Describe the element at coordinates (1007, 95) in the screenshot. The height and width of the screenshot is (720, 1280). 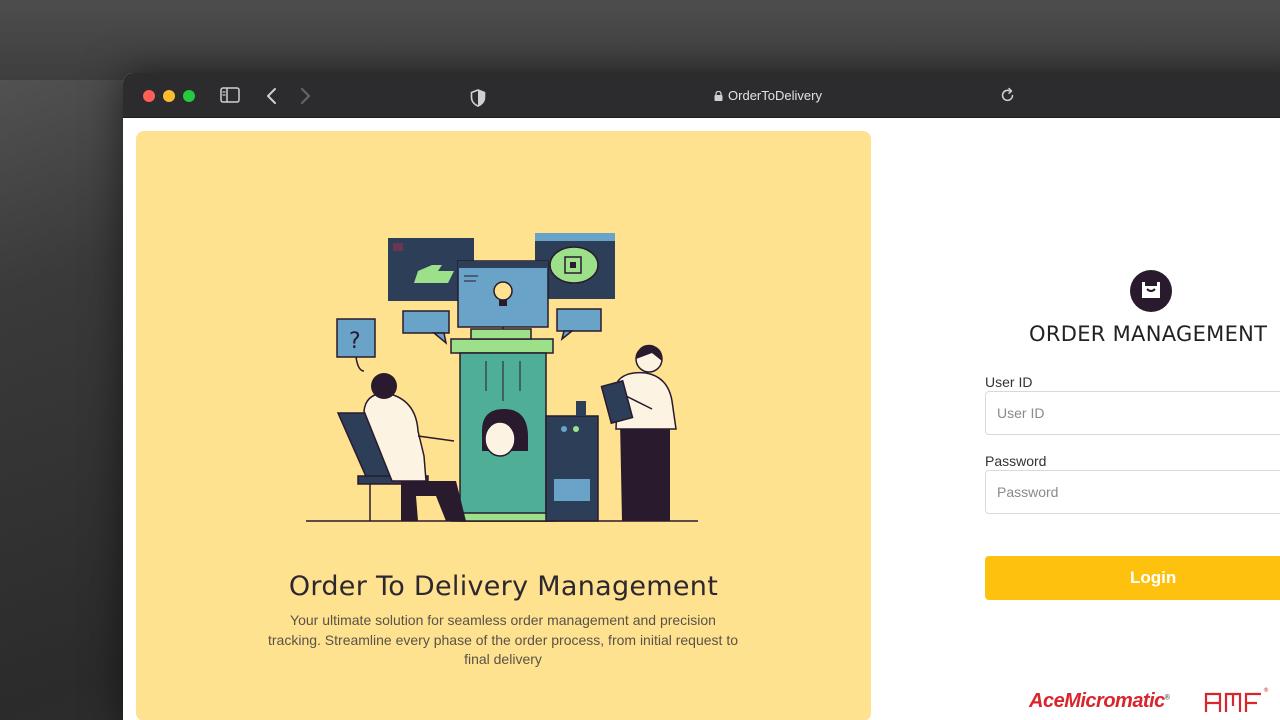
I see `reload-icon` at that location.